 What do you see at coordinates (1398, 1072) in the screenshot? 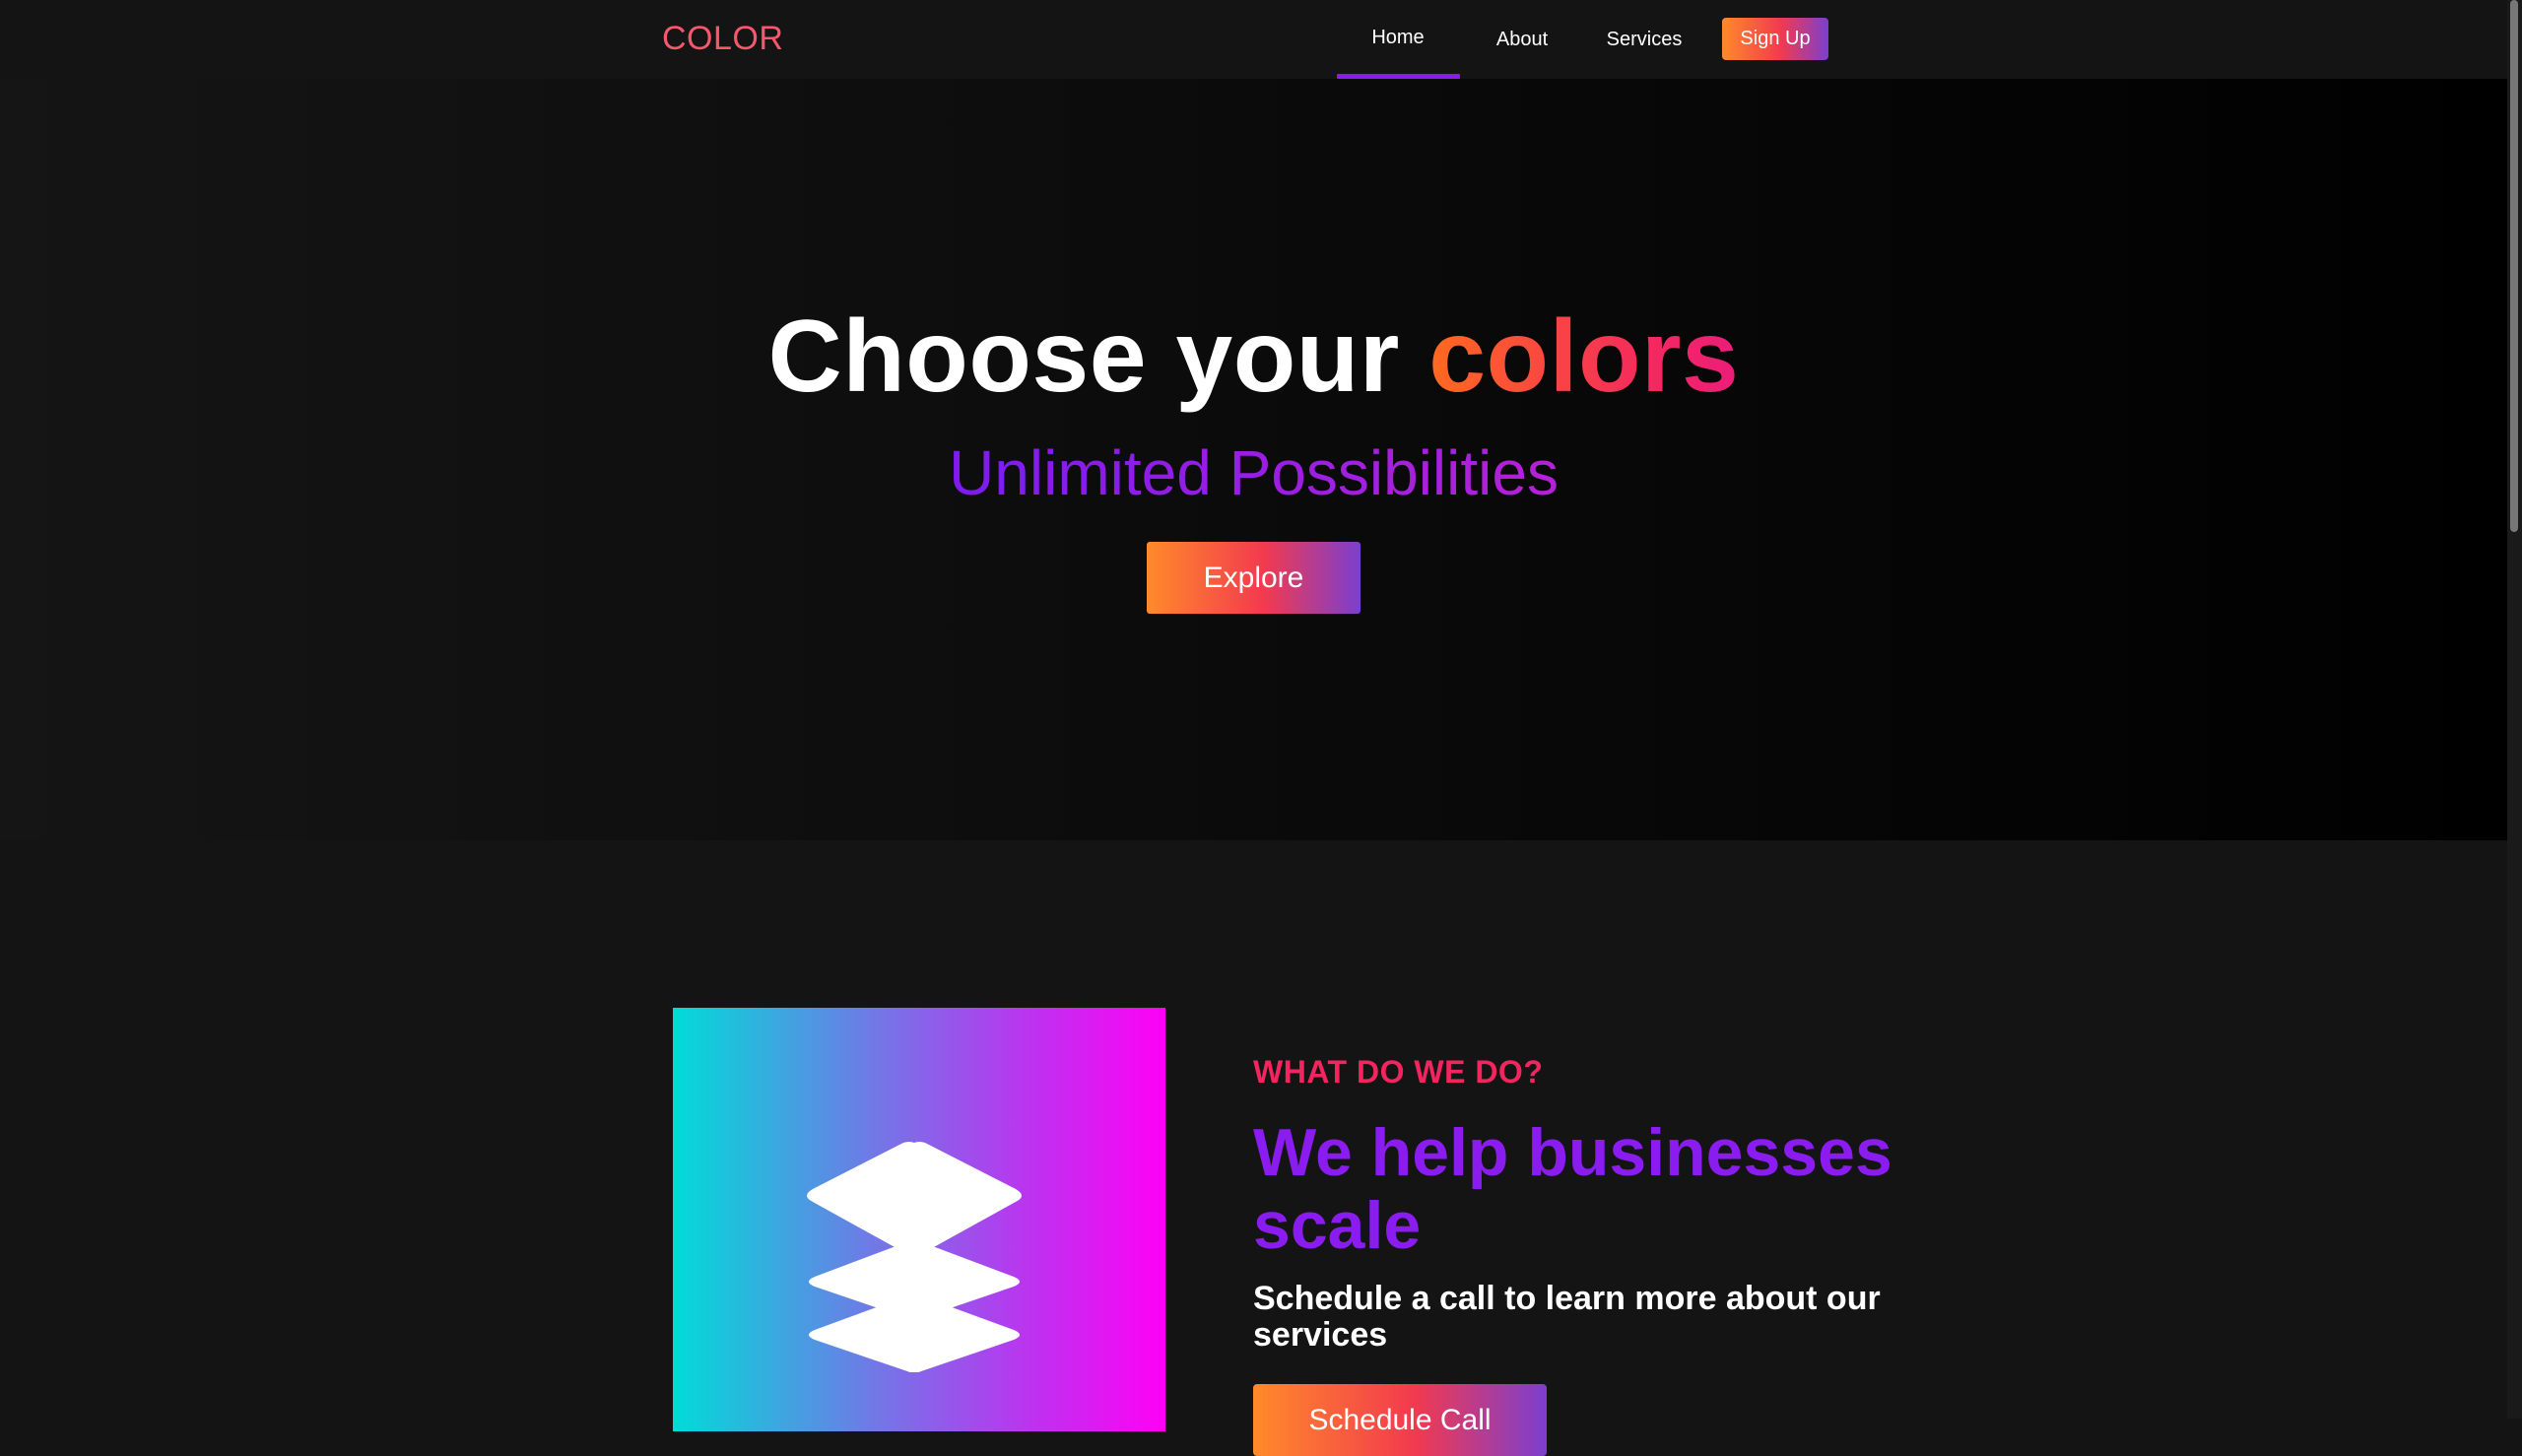
I see `section-eyebrow: WHAT DO WE DO?` at bounding box center [1398, 1072].